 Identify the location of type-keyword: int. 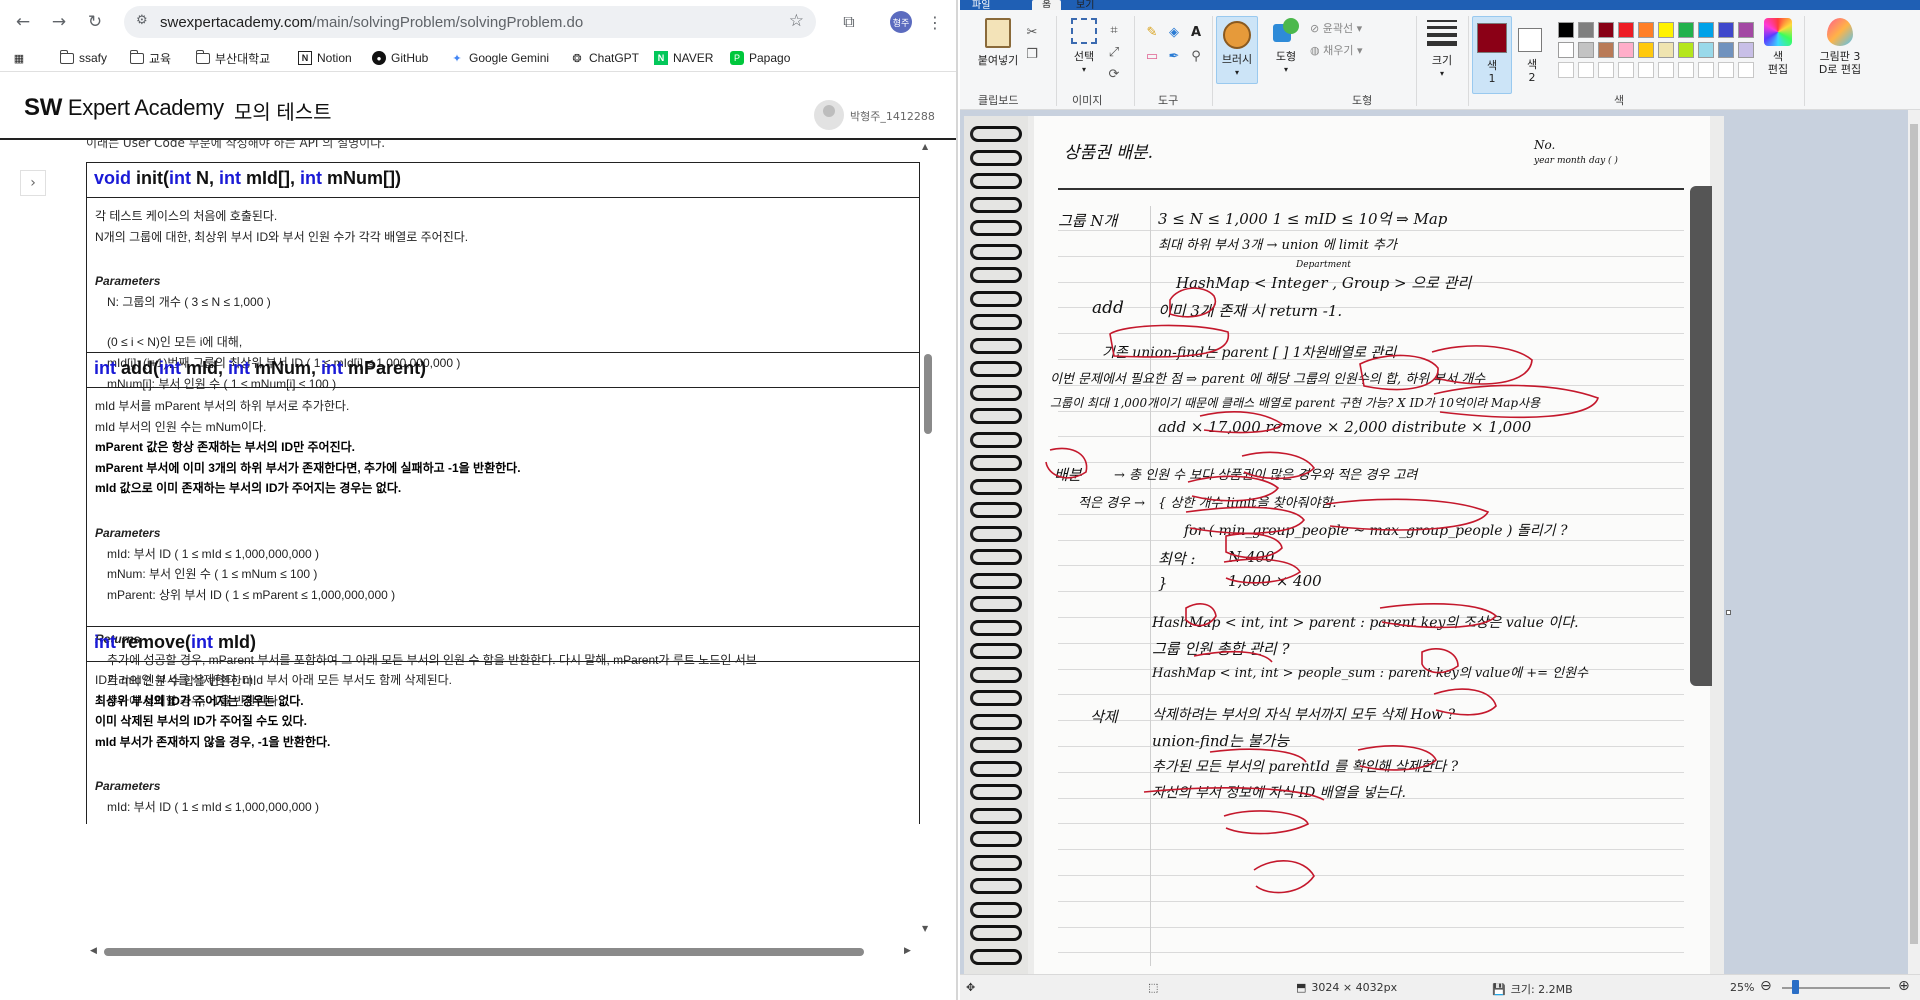
(230, 178).